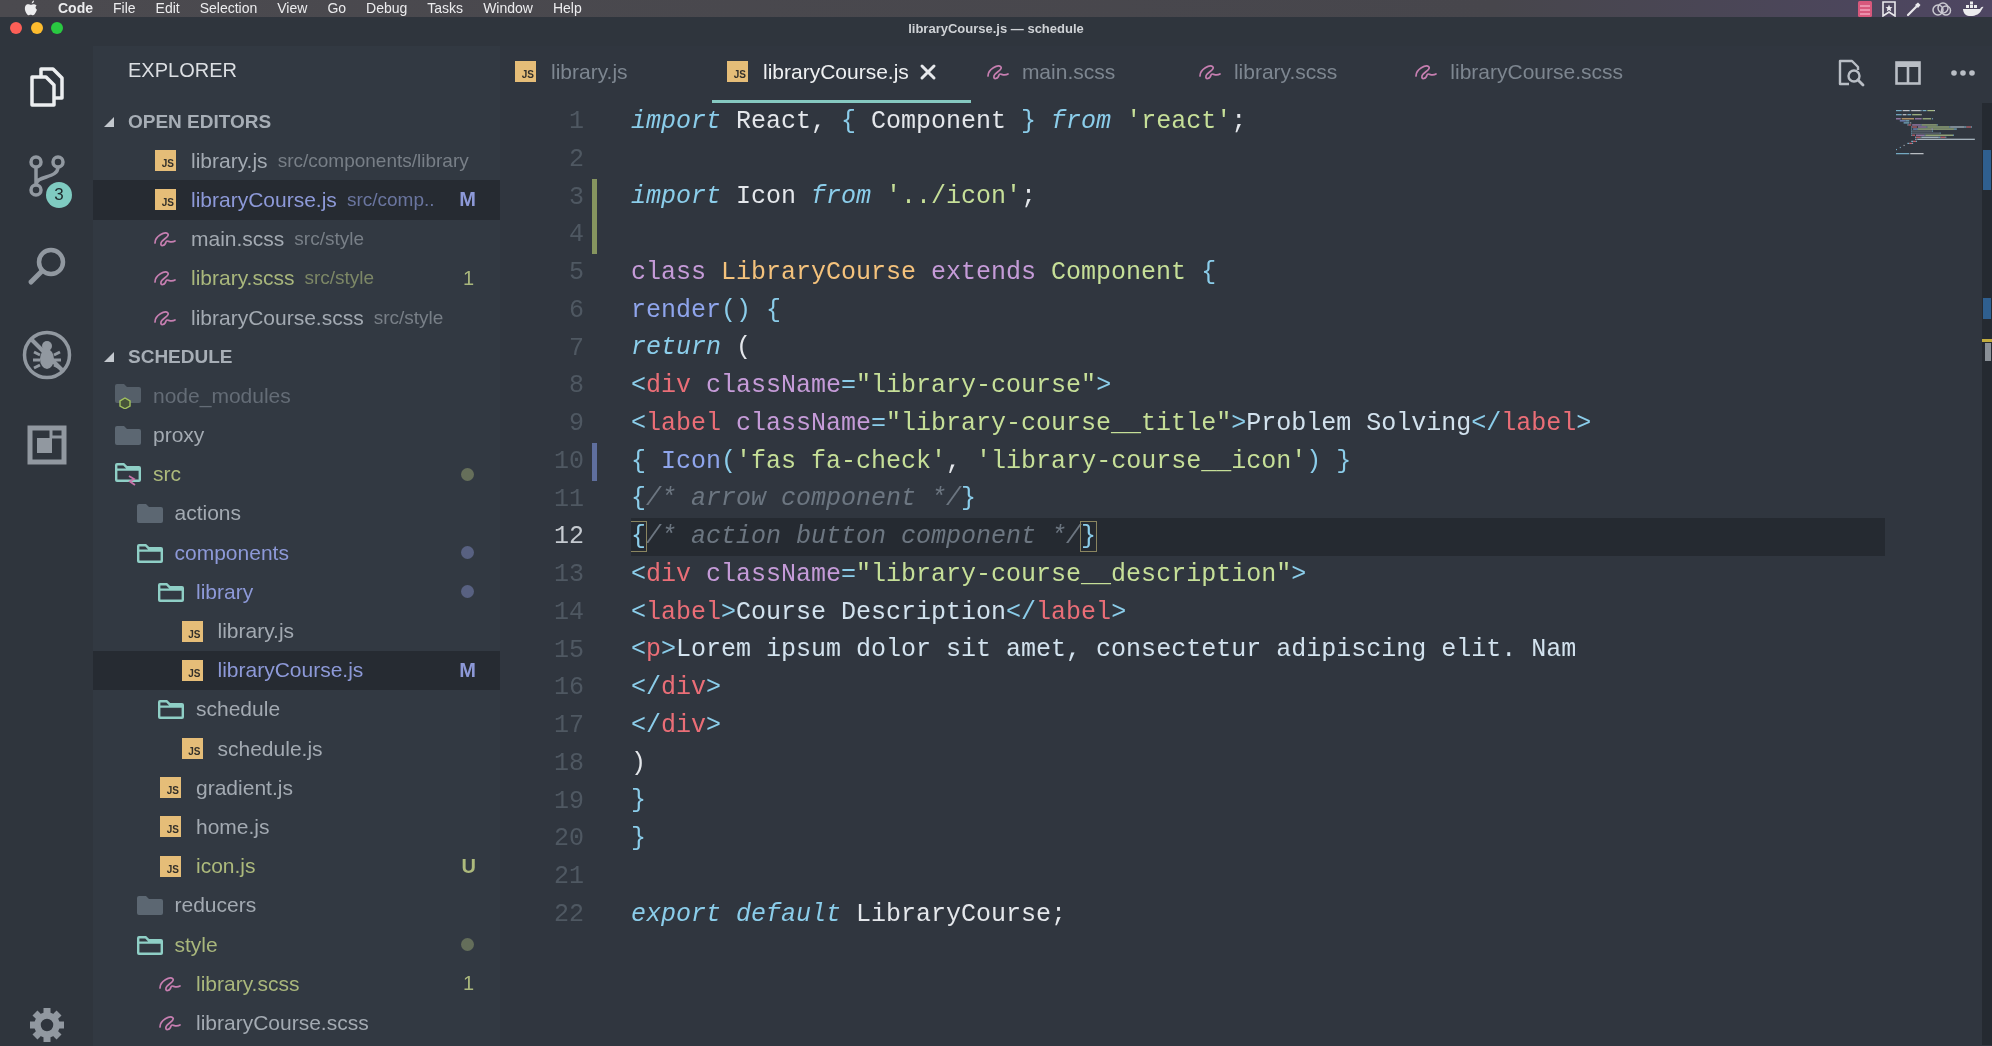 The width and height of the screenshot is (1992, 1046). I want to click on sidebar-title: EXPLORER, so click(182, 70).